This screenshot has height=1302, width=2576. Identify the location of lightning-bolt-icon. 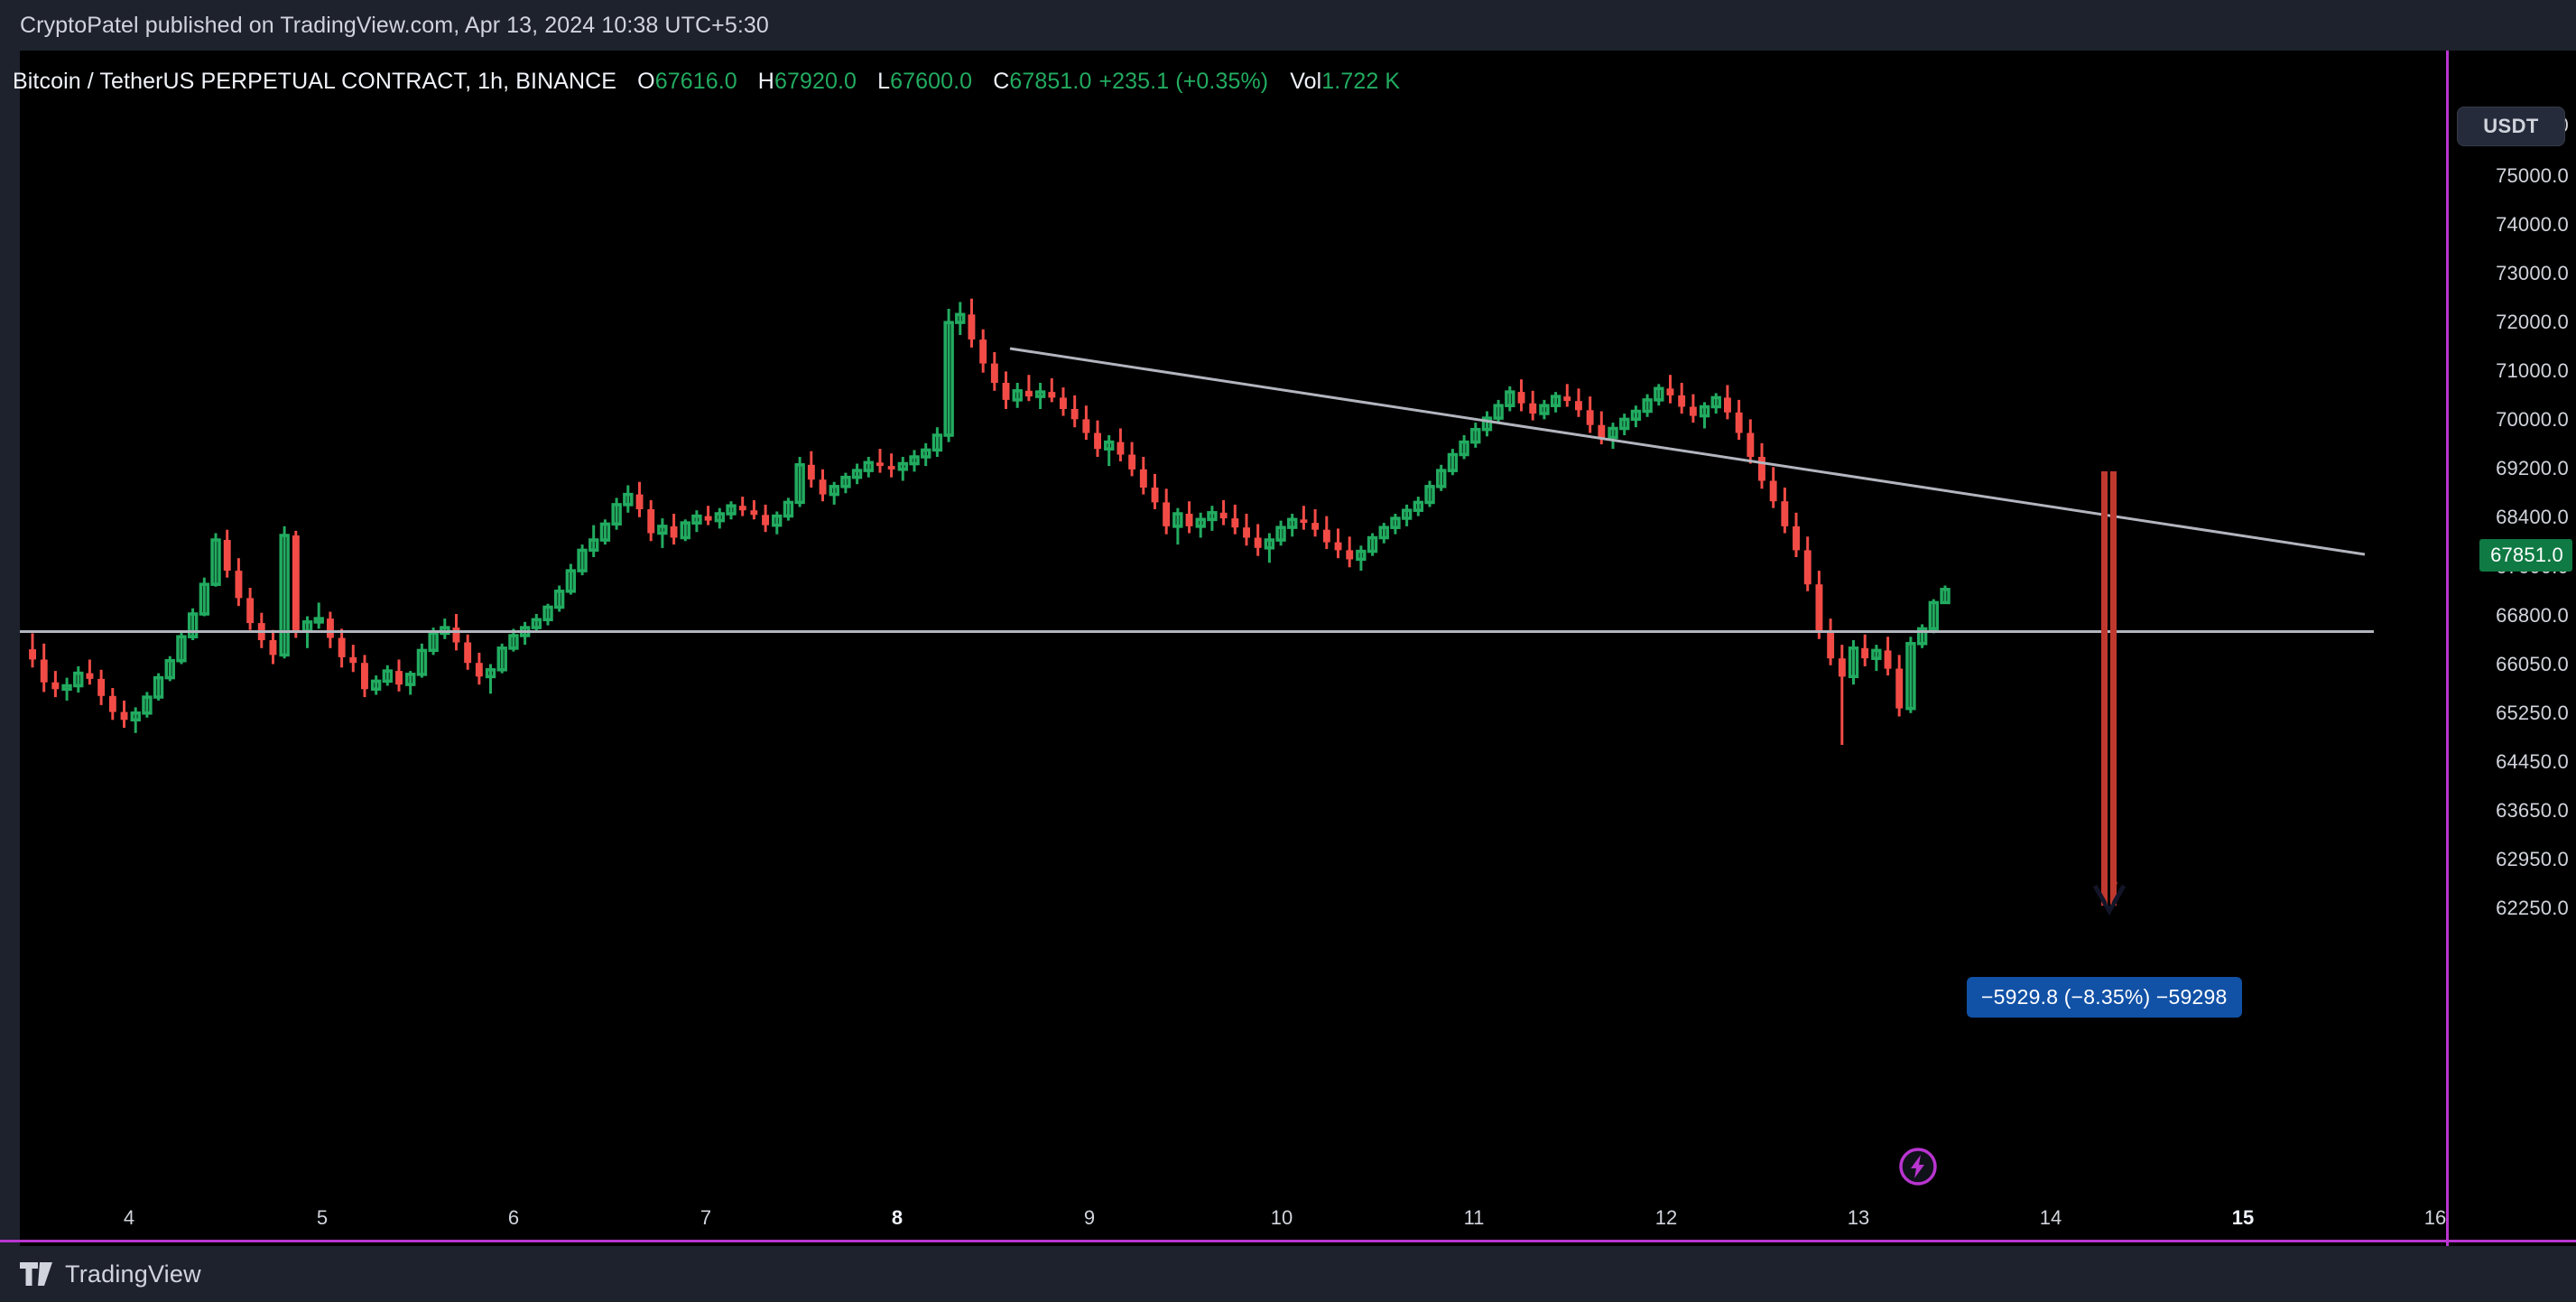
(1918, 1166).